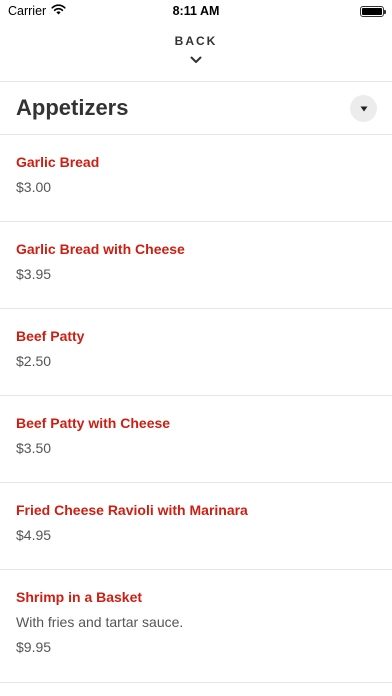 This screenshot has width=392, height=696. What do you see at coordinates (34, 448) in the screenshot?
I see `item-price: $3.50` at bounding box center [34, 448].